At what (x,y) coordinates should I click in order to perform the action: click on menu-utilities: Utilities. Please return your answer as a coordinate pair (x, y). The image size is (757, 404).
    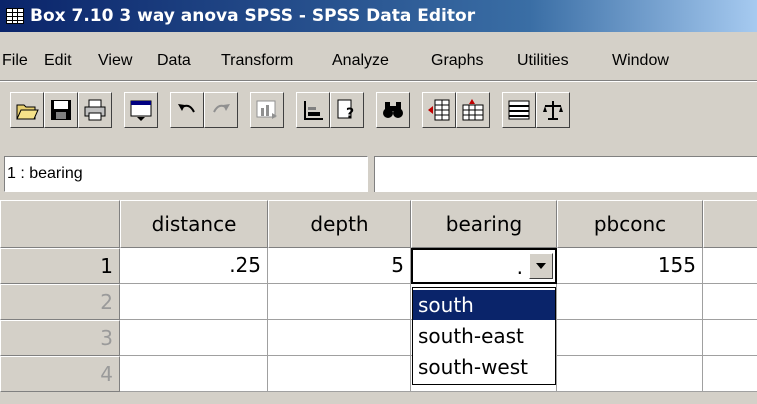
    Looking at the image, I should click on (543, 61).